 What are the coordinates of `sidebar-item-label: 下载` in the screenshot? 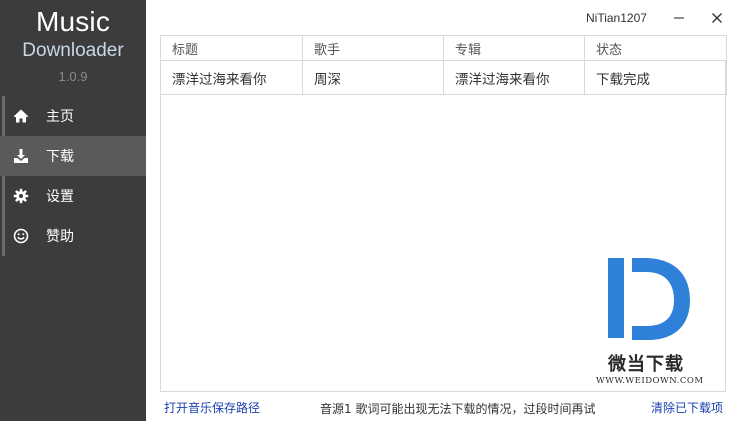 It's located at (60, 157).